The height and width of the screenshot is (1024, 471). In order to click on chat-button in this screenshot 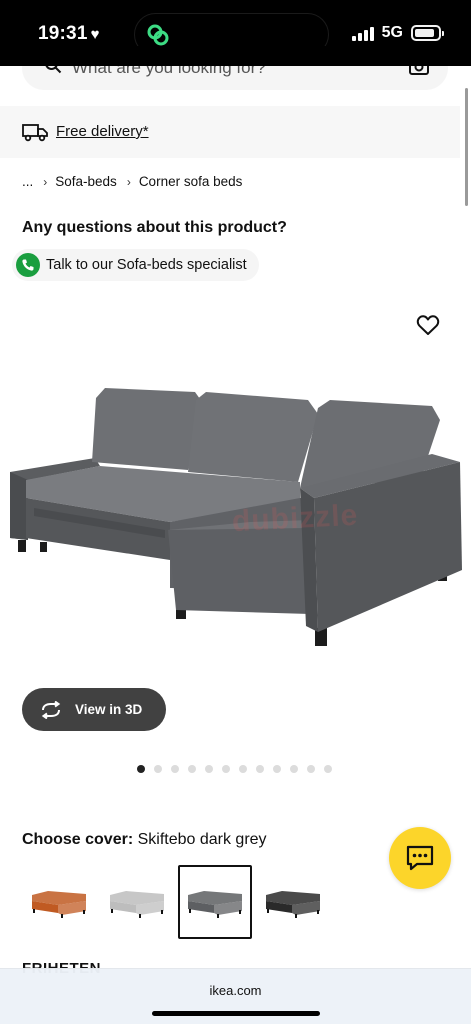, I will do `click(420, 858)`.